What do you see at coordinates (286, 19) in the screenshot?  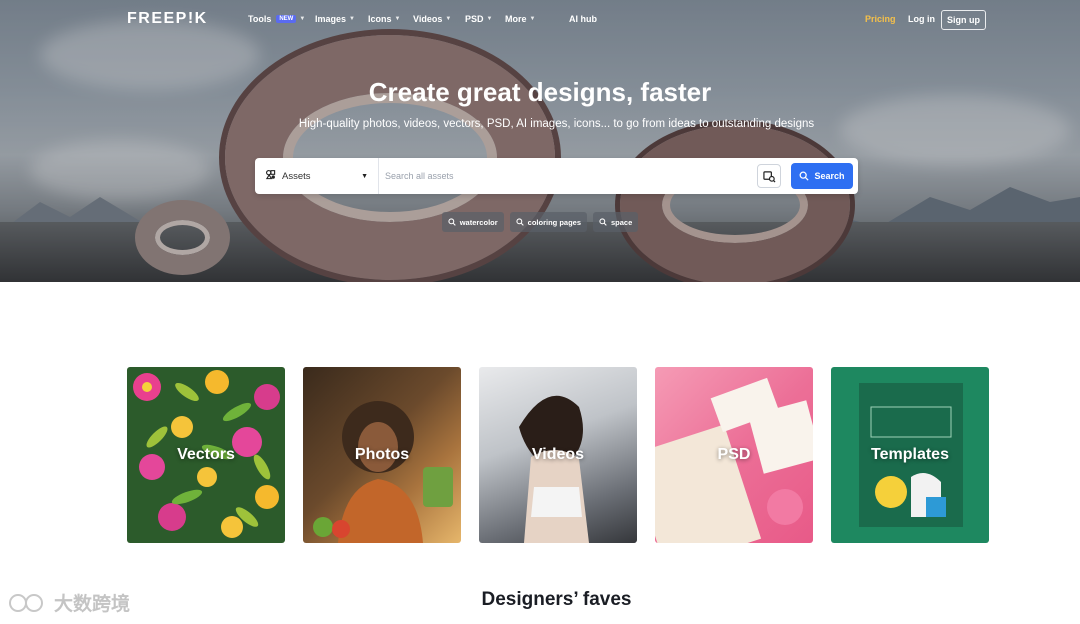 I see `new-badge: NEW` at bounding box center [286, 19].